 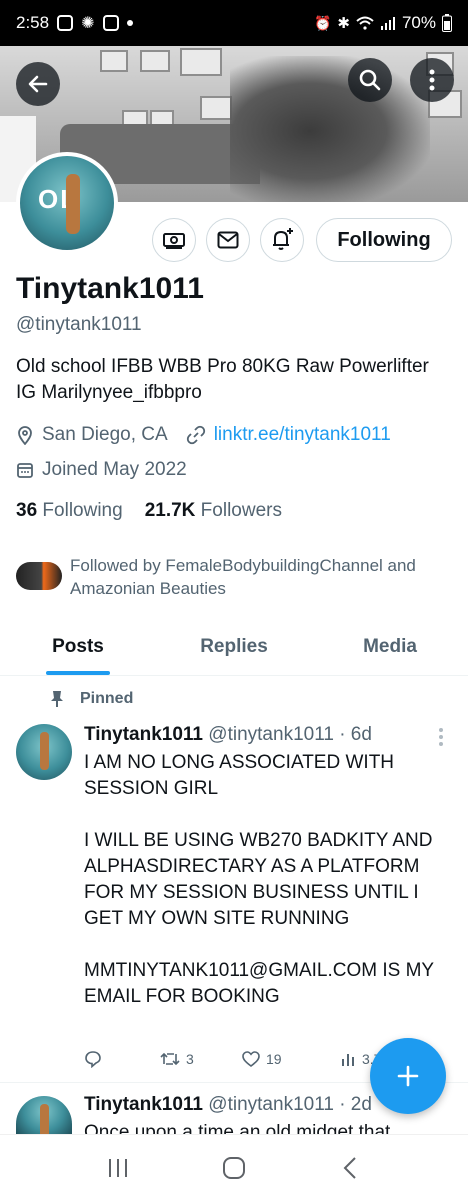 What do you see at coordinates (251, 1059) in the screenshot?
I see `heart-icon` at bounding box center [251, 1059].